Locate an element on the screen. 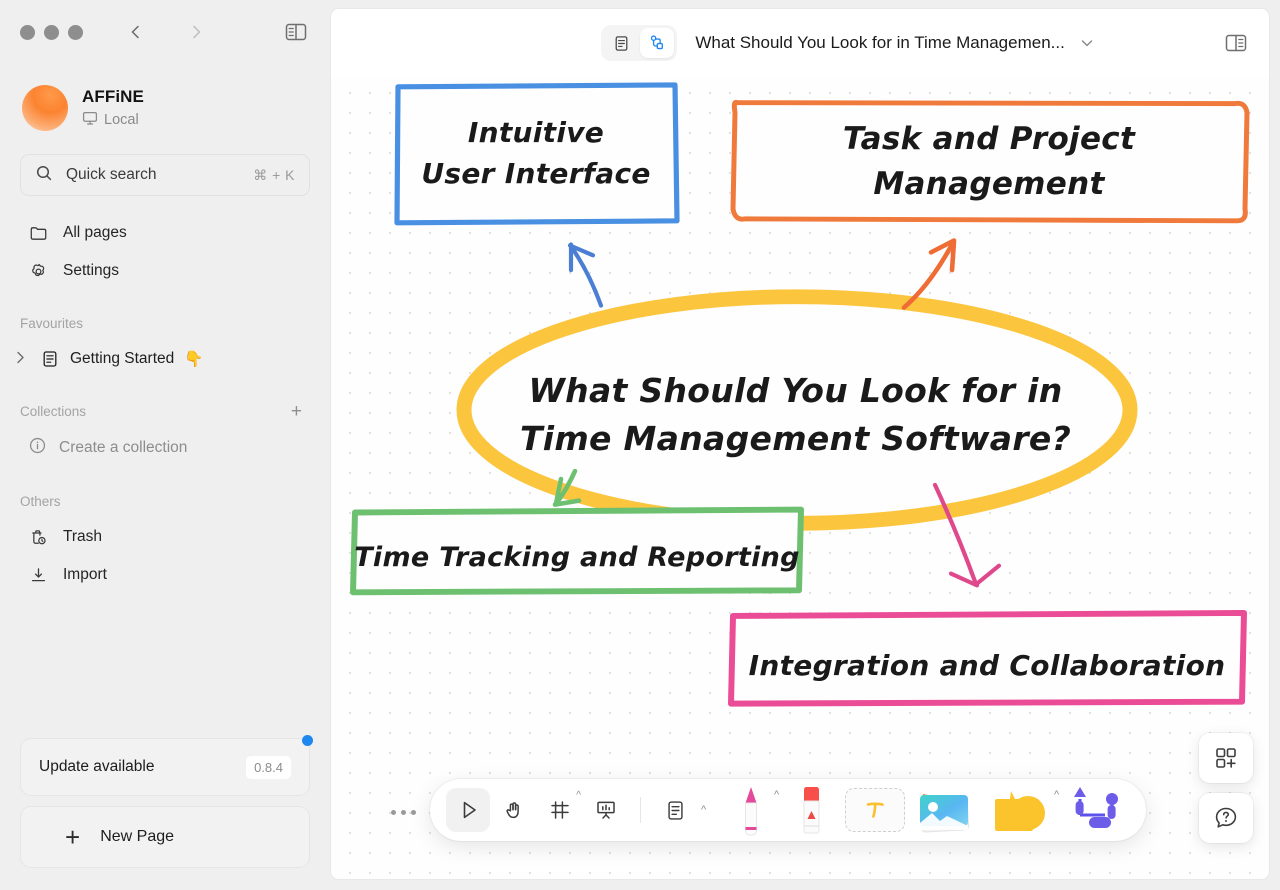 The image size is (1280, 890). folder-icon is located at coordinates (38, 233).